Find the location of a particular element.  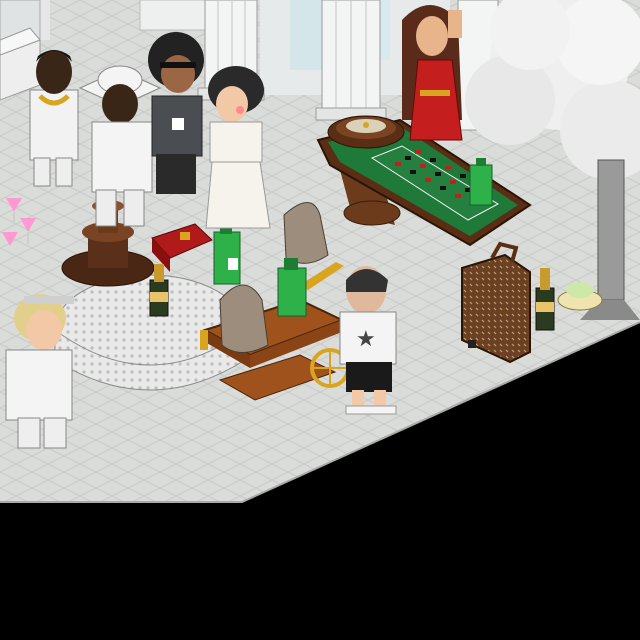

avatar-red-dress is located at coordinates (432, 73).